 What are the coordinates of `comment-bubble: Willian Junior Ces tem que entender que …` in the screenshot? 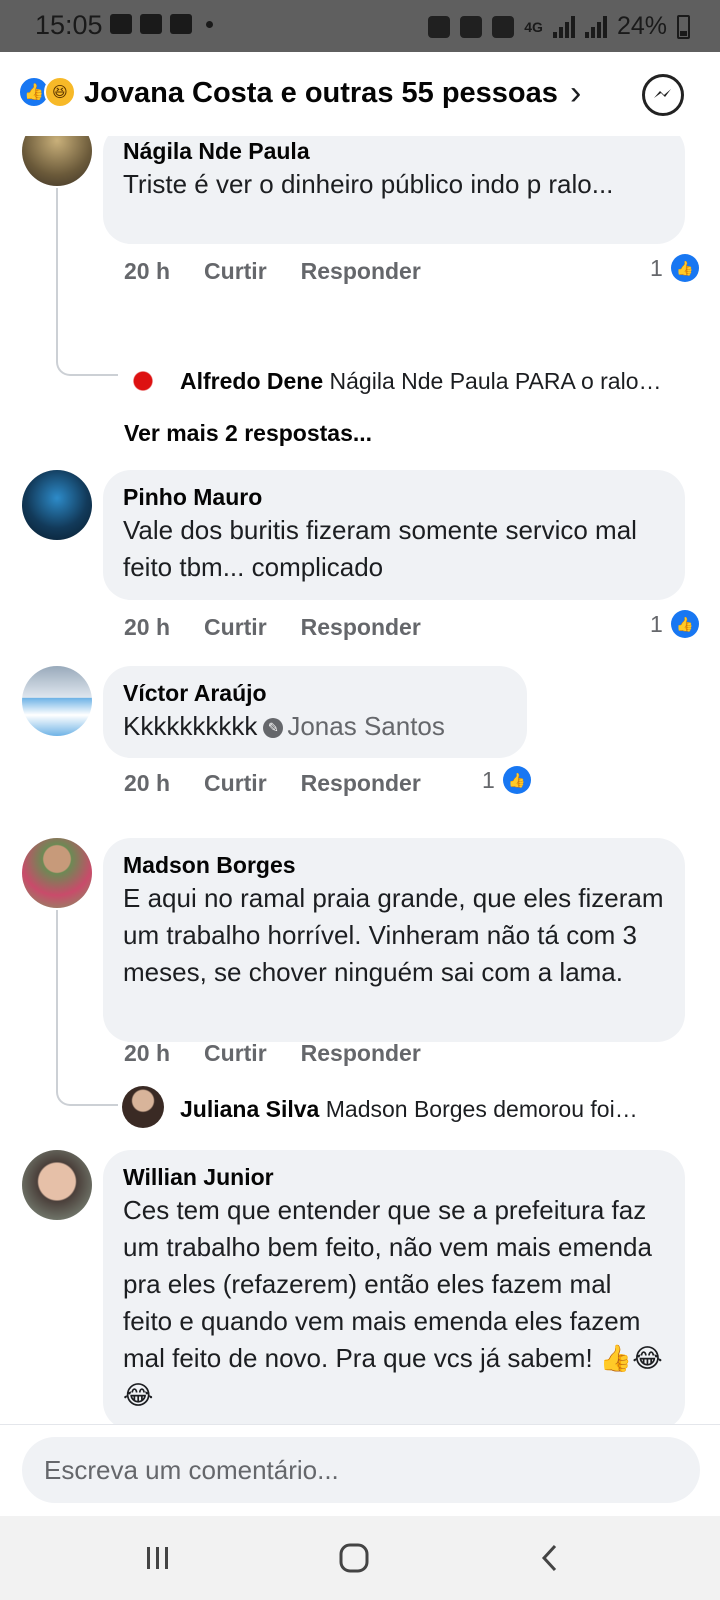 It's located at (394, 1290).